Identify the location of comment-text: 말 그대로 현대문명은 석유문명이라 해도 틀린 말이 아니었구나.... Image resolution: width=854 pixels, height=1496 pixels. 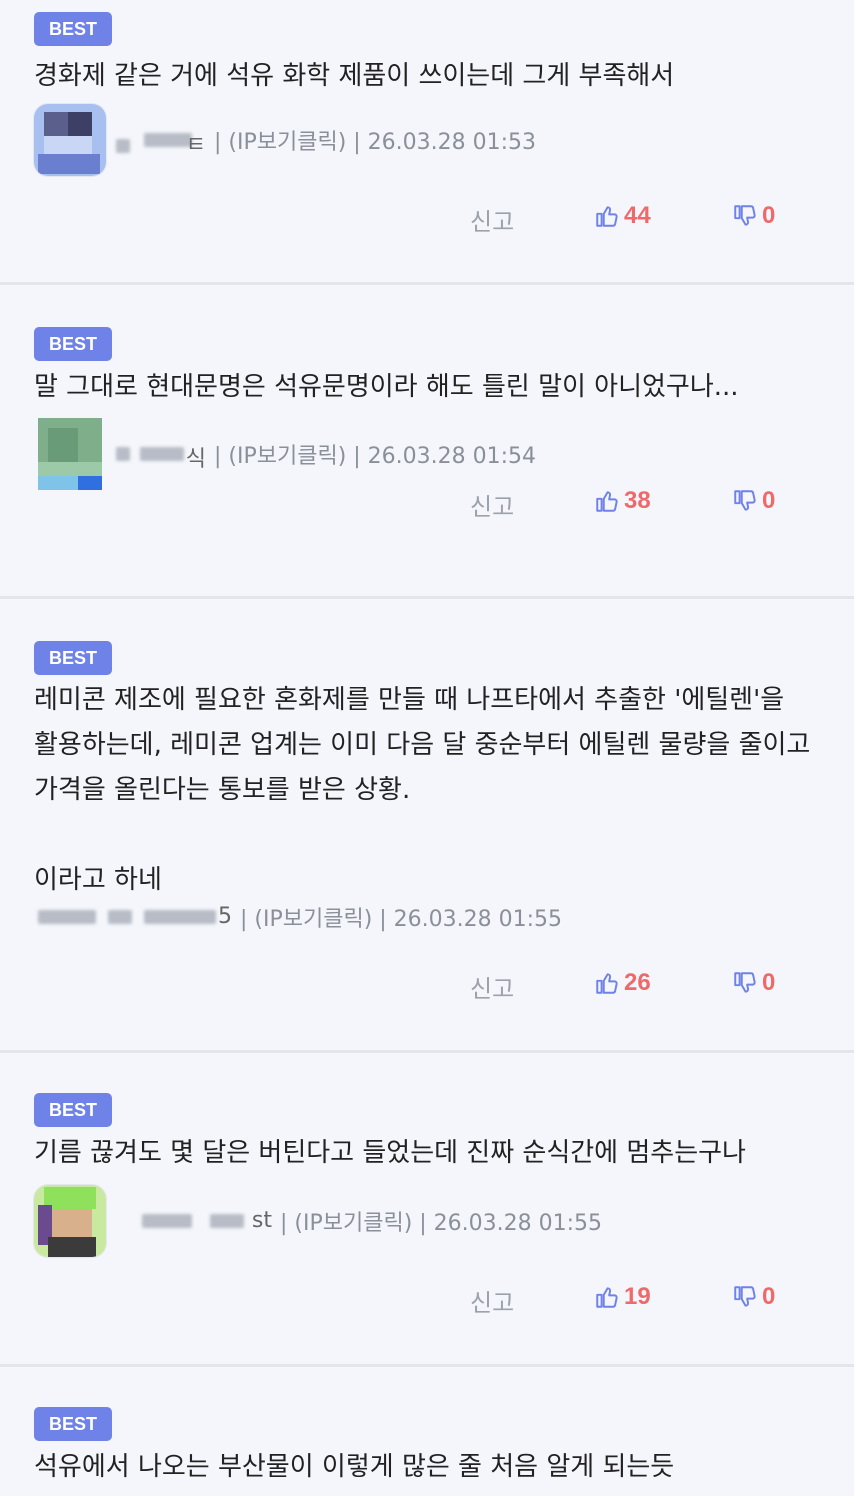
(386, 387).